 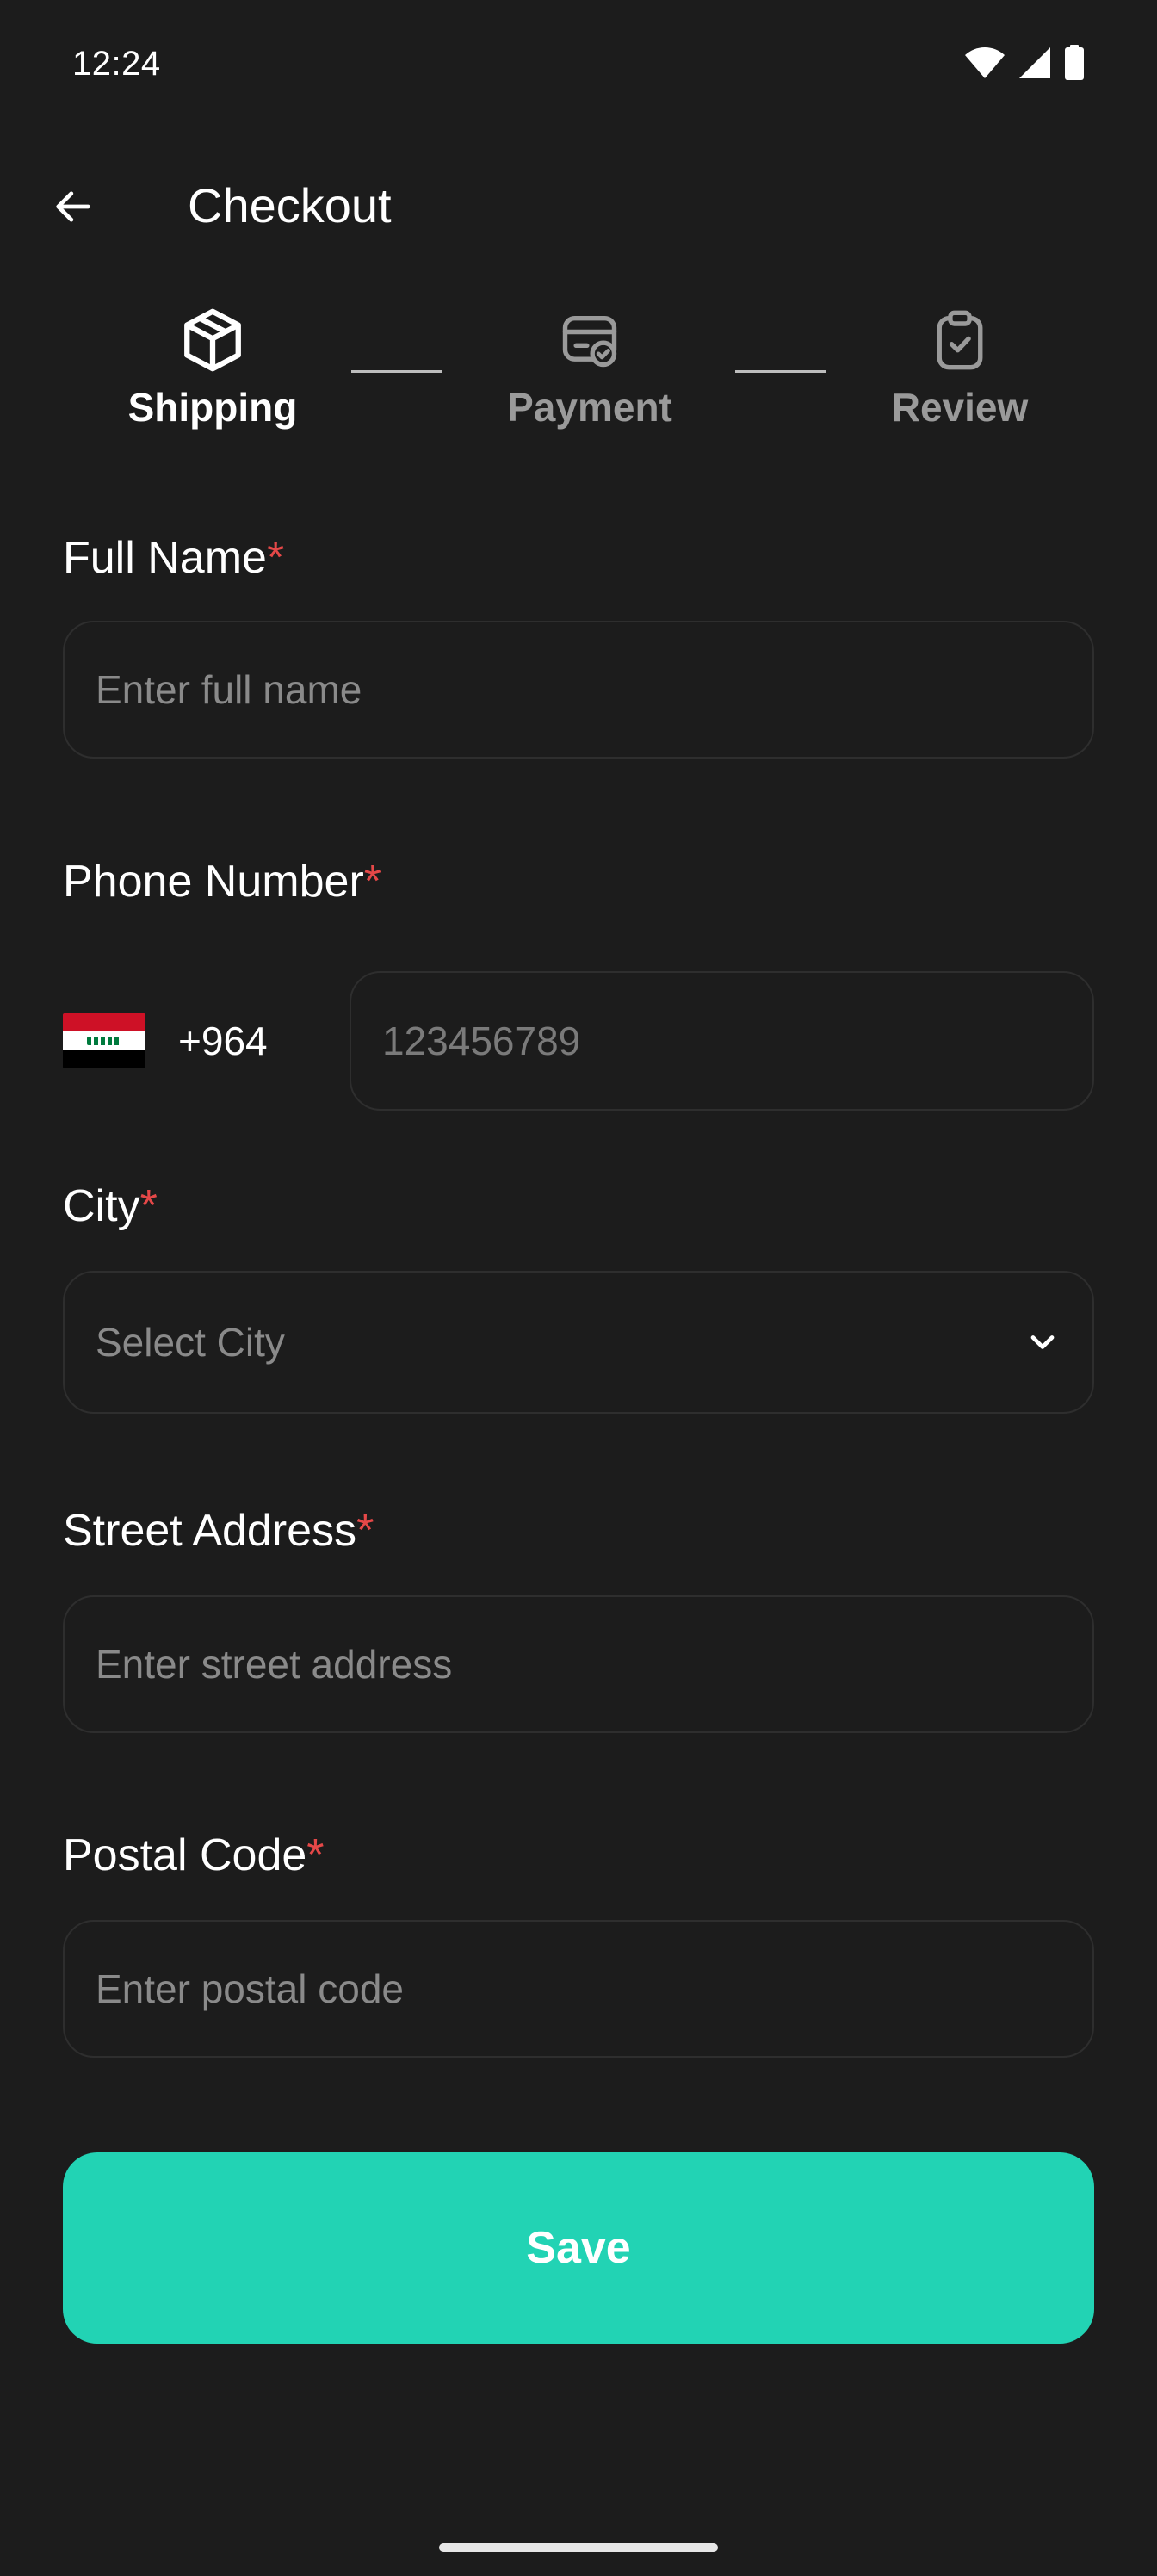 What do you see at coordinates (223, 1041) in the screenshot?
I see `dial-code: +964` at bounding box center [223, 1041].